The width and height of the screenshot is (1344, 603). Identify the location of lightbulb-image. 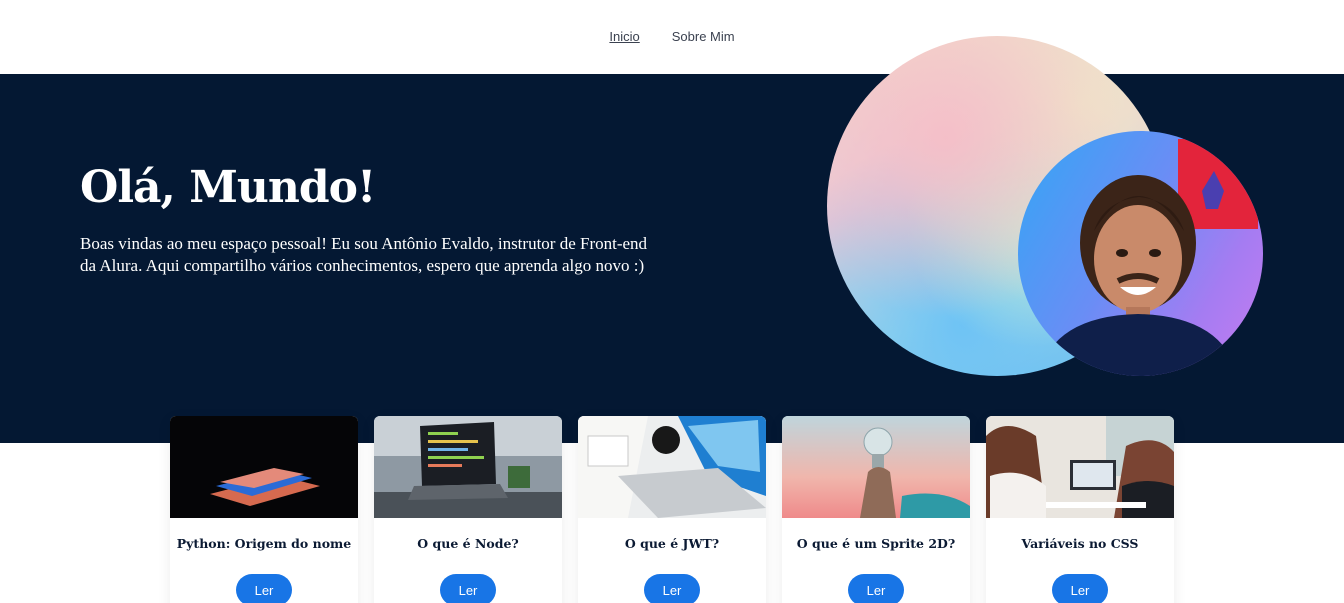
(876, 467).